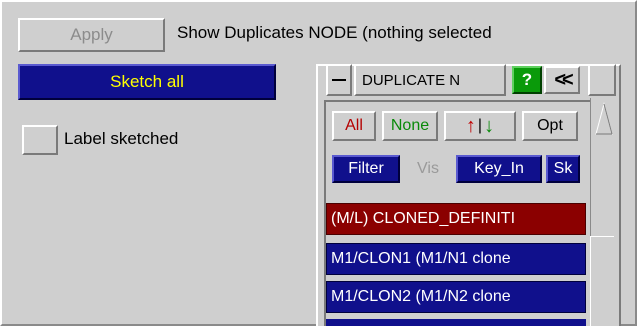 Image resolution: width=637 pixels, height=326 pixels. I want to click on help-button: ?, so click(527, 80).